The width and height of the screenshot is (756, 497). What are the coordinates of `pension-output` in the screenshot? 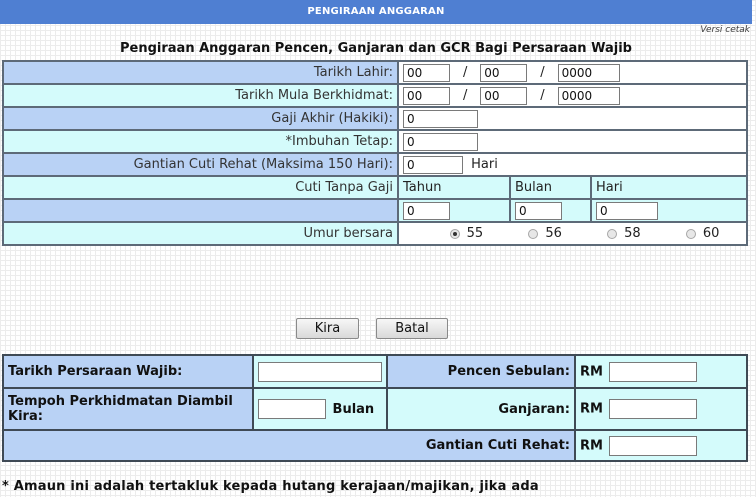 It's located at (653, 371).